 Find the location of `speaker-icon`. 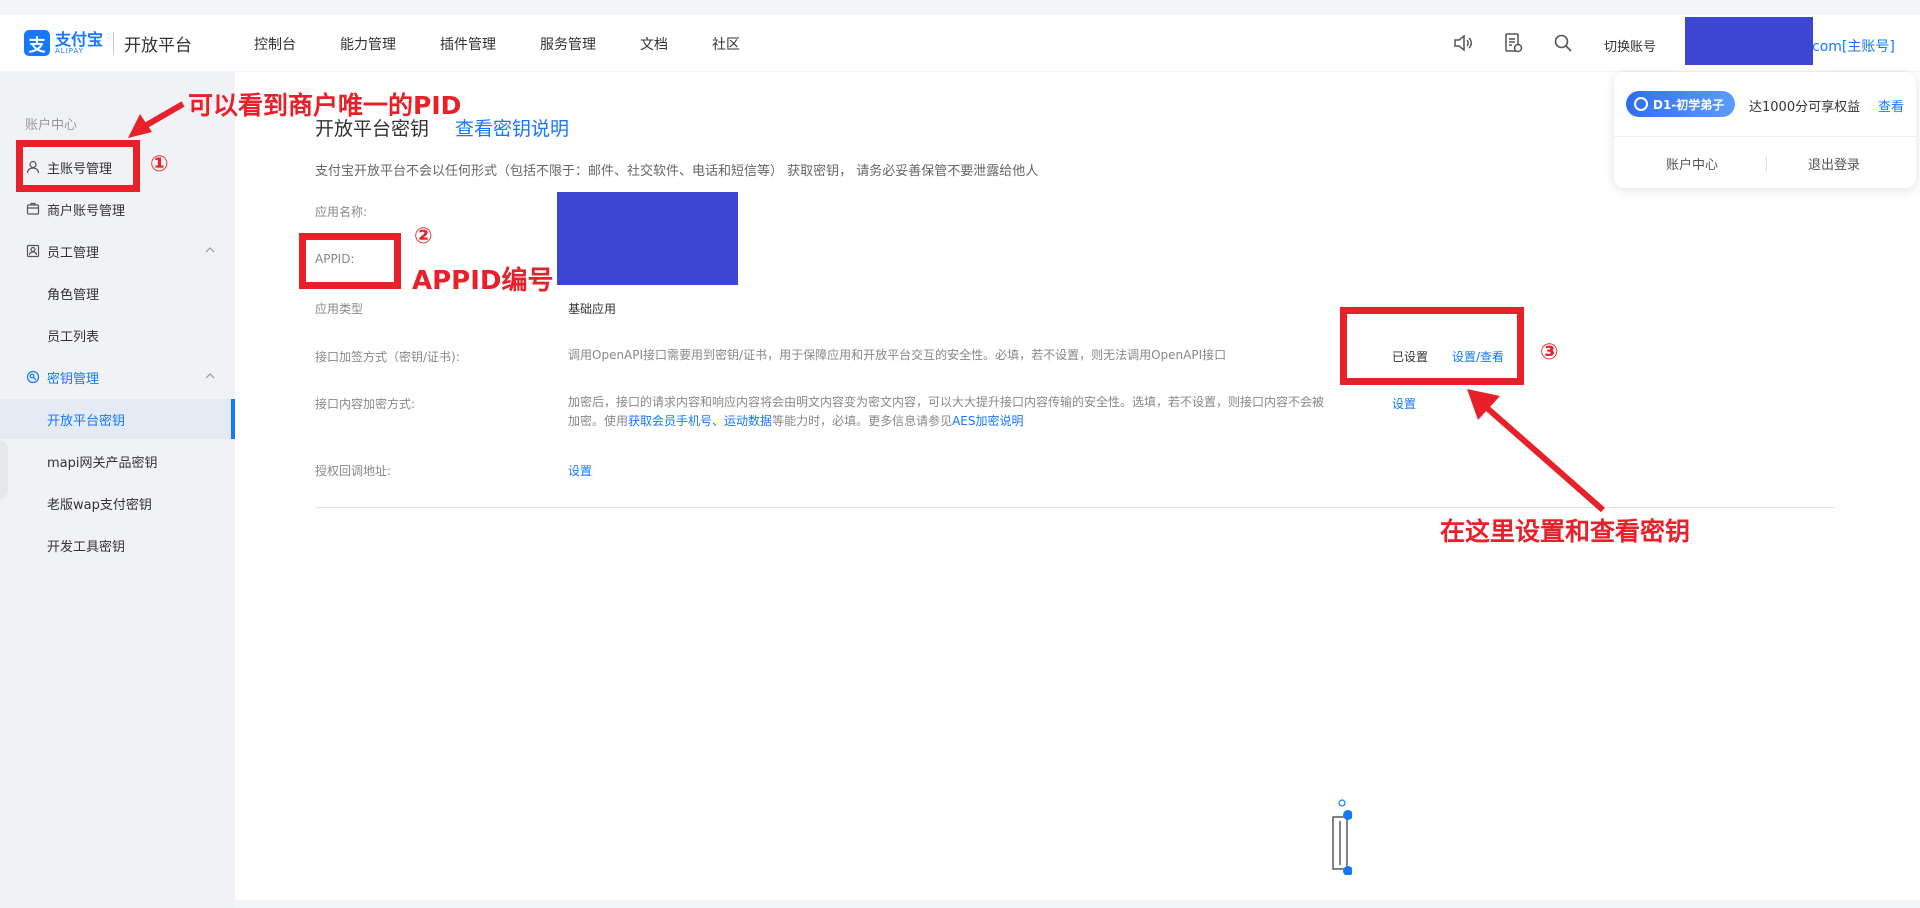

speaker-icon is located at coordinates (1463, 43).